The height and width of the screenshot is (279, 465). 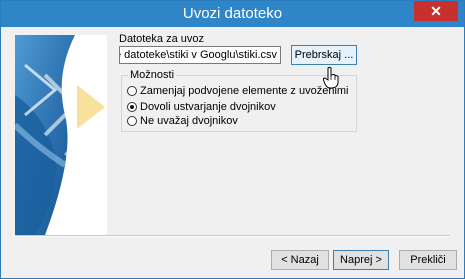 What do you see at coordinates (361, 260) in the screenshot?
I see `next-button: Naprej >` at bounding box center [361, 260].